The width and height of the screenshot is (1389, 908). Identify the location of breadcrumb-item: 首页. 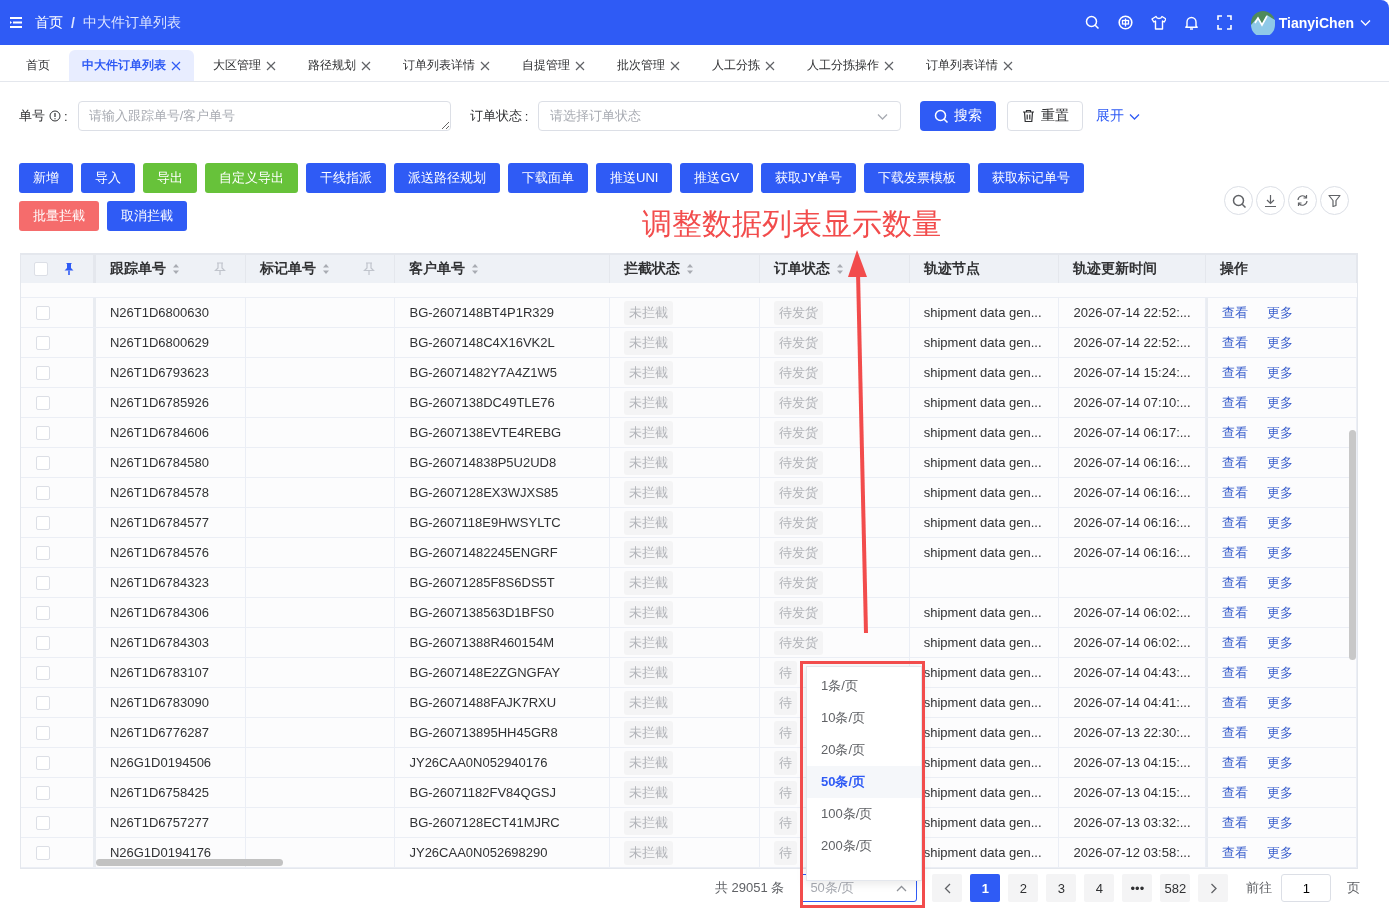
(49, 22).